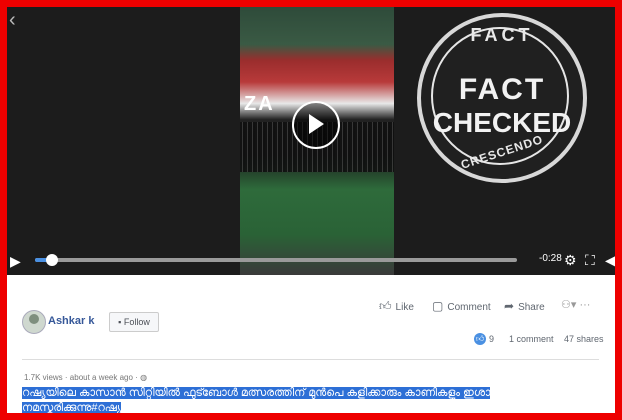 The image size is (622, 420). What do you see at coordinates (310, 359) in the screenshot?
I see `divider` at bounding box center [310, 359].